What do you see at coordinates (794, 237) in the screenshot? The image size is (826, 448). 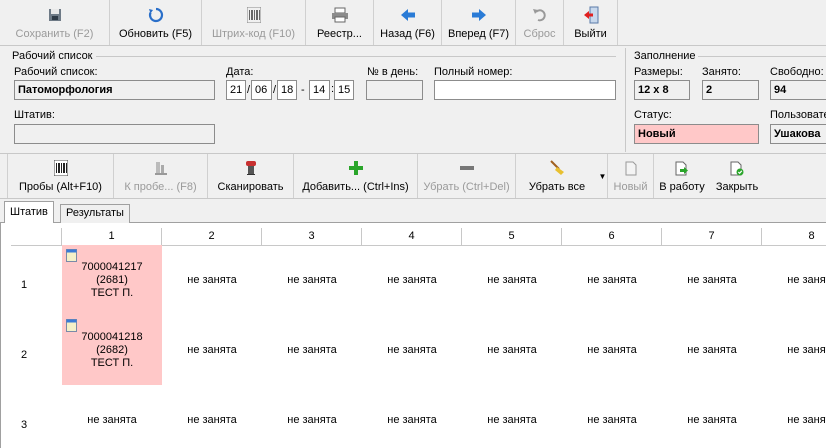 I see `column-header: 8` at bounding box center [794, 237].